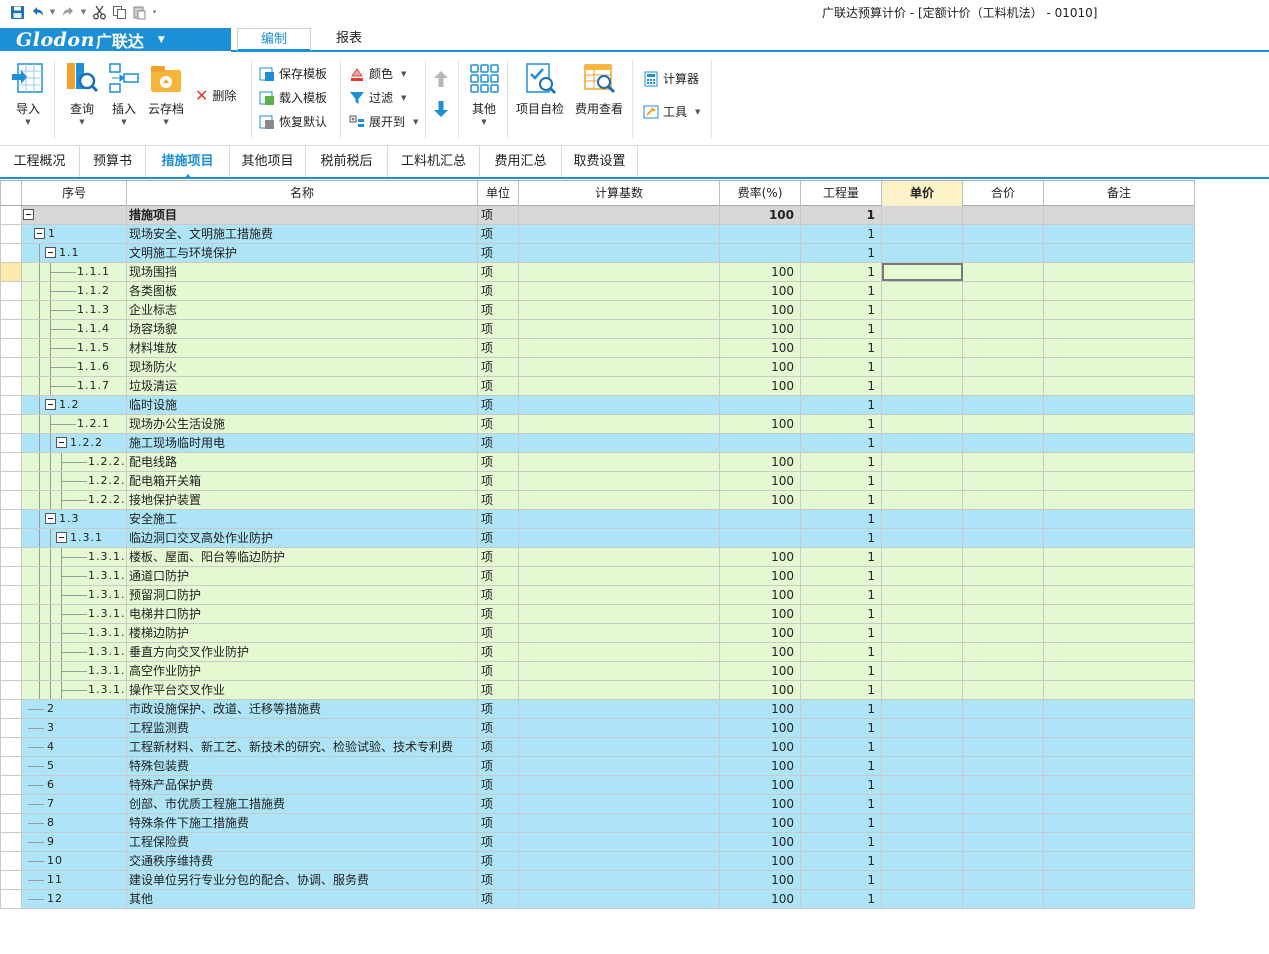 The height and width of the screenshot is (954, 1269). I want to click on cell-name: 楼梯边防护, so click(302, 633).